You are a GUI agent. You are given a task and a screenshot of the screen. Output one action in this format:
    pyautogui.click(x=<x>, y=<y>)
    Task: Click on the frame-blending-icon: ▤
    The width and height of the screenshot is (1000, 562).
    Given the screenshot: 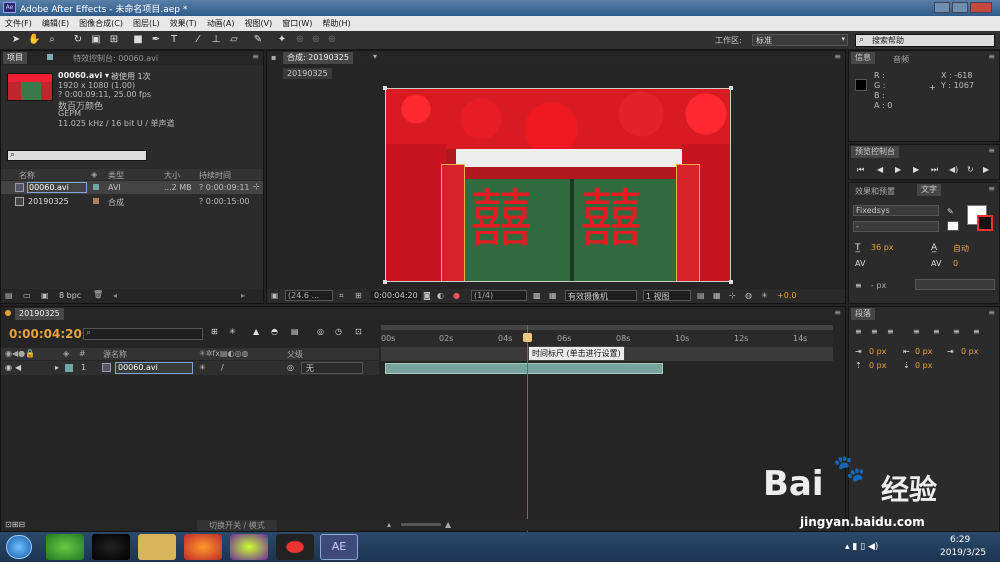 What is the action you would take?
    pyautogui.click(x=295, y=331)
    